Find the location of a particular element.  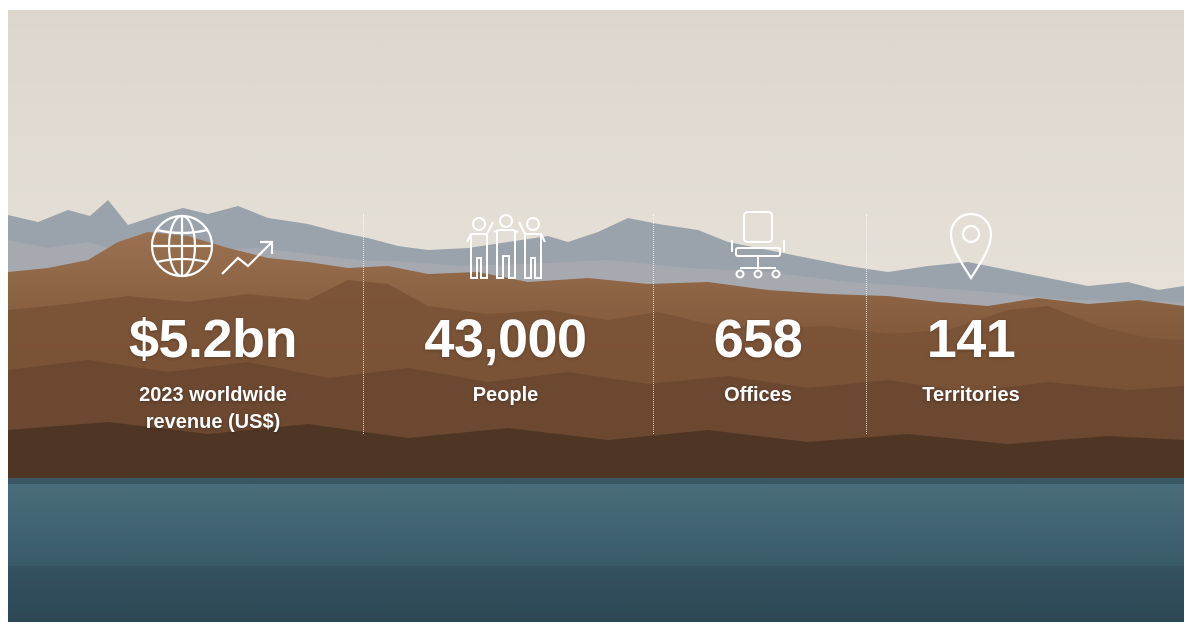

stat-territories: 141 Territories is located at coordinates (971, 330).